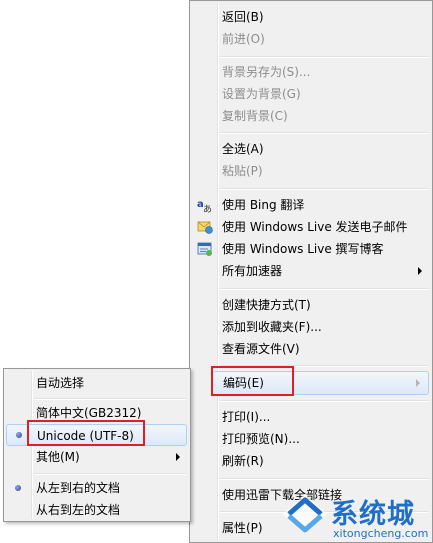  What do you see at coordinates (58, 457) in the screenshot?
I see `menu-item-label: 其他(M)` at bounding box center [58, 457].